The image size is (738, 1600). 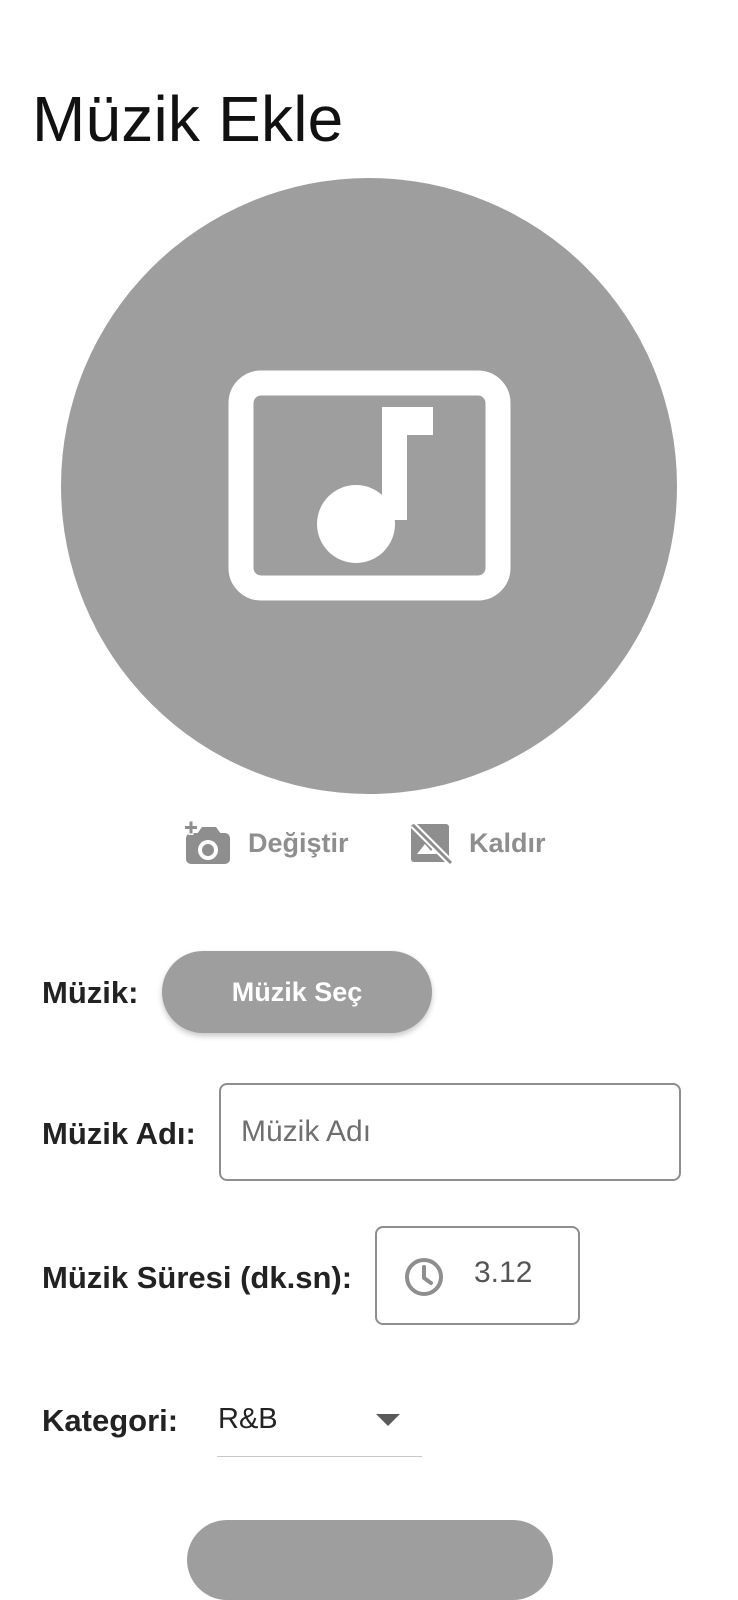 I want to click on image-off-icon, so click(x=431, y=843).